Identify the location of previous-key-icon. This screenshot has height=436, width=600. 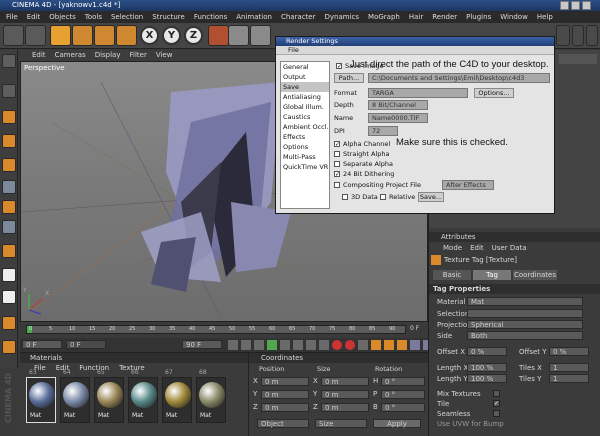
(246, 345).